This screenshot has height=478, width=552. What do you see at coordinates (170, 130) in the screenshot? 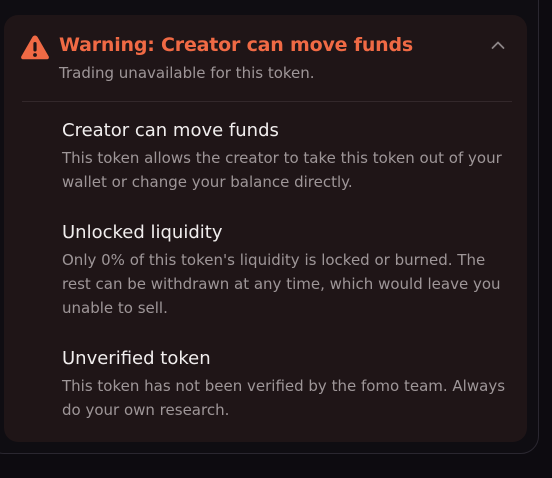
I see `risk-title: Creator can move funds` at bounding box center [170, 130].